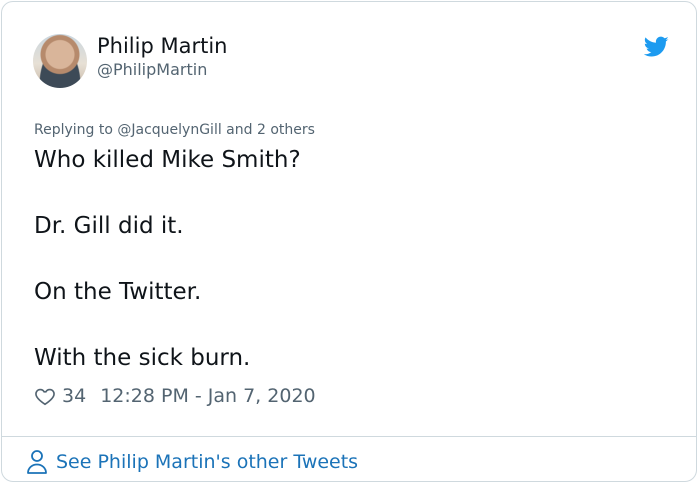 Image resolution: width=700 pixels, height=485 pixels. I want to click on tweet-meta: 34 12:28 PM - Jan 7, 2020, so click(175, 396).